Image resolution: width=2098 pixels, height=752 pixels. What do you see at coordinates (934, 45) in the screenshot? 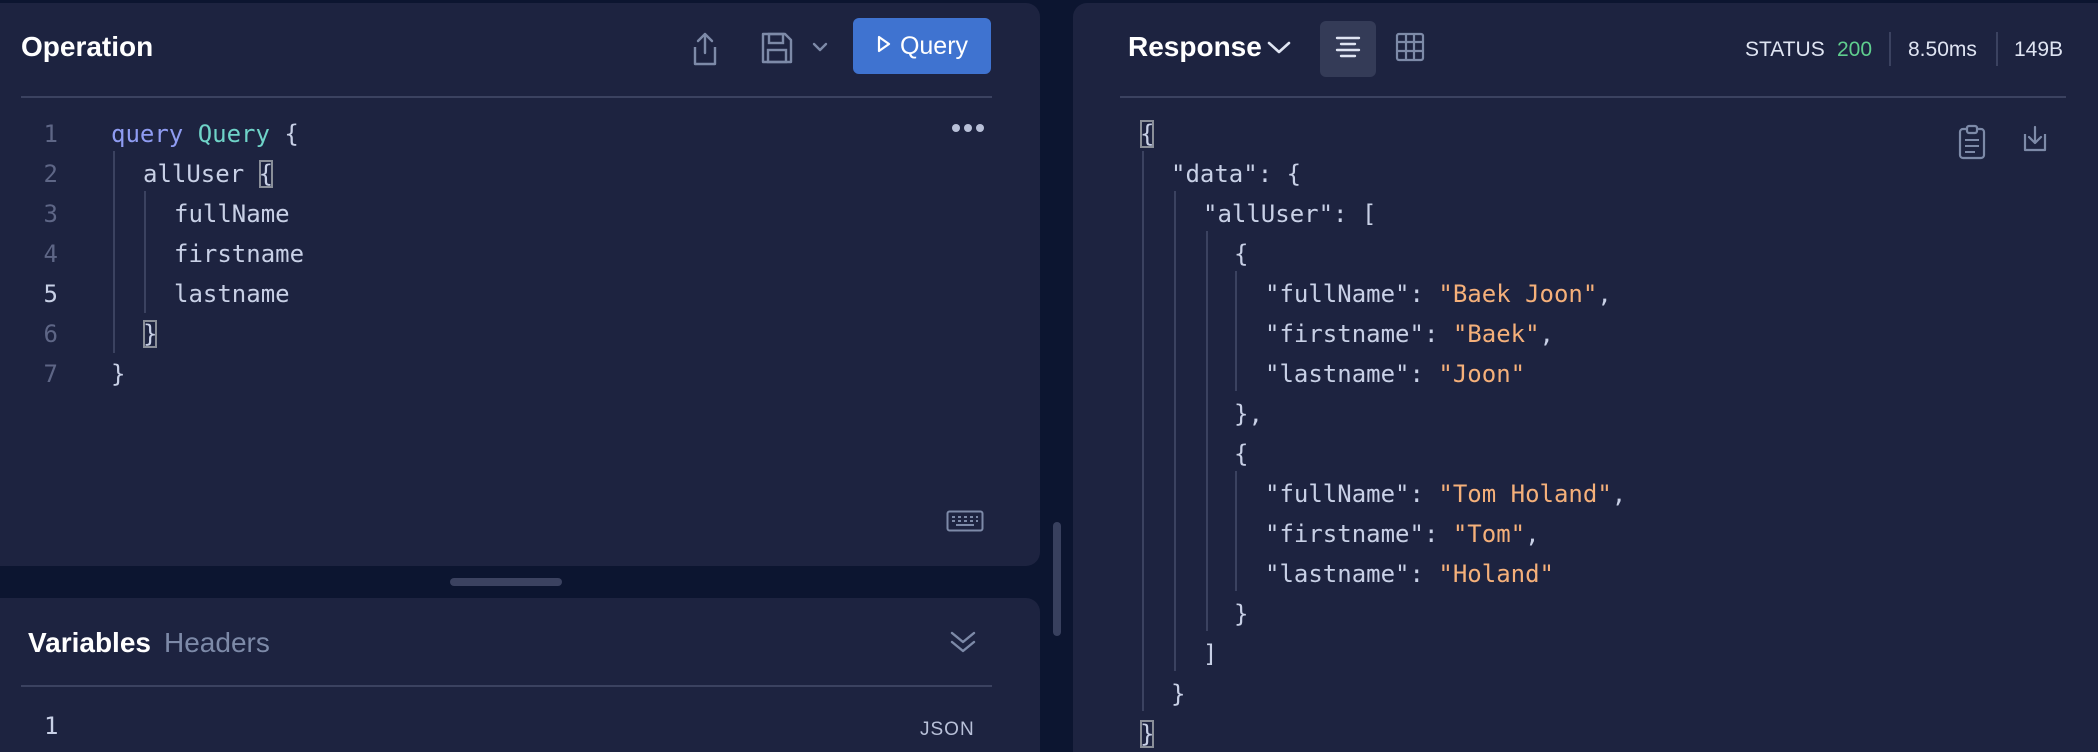
I see `query-button-label: Query` at bounding box center [934, 45].